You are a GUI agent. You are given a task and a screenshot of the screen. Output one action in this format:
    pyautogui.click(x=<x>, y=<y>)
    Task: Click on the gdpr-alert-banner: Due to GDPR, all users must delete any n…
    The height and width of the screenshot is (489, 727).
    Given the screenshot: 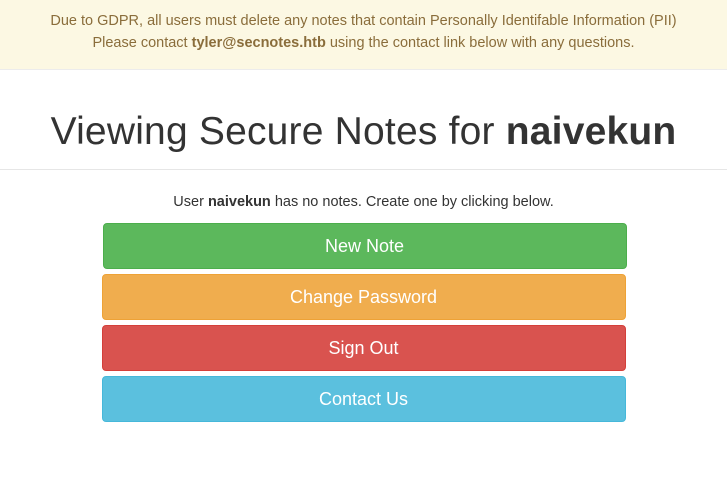 What is the action you would take?
    pyautogui.click(x=363, y=35)
    